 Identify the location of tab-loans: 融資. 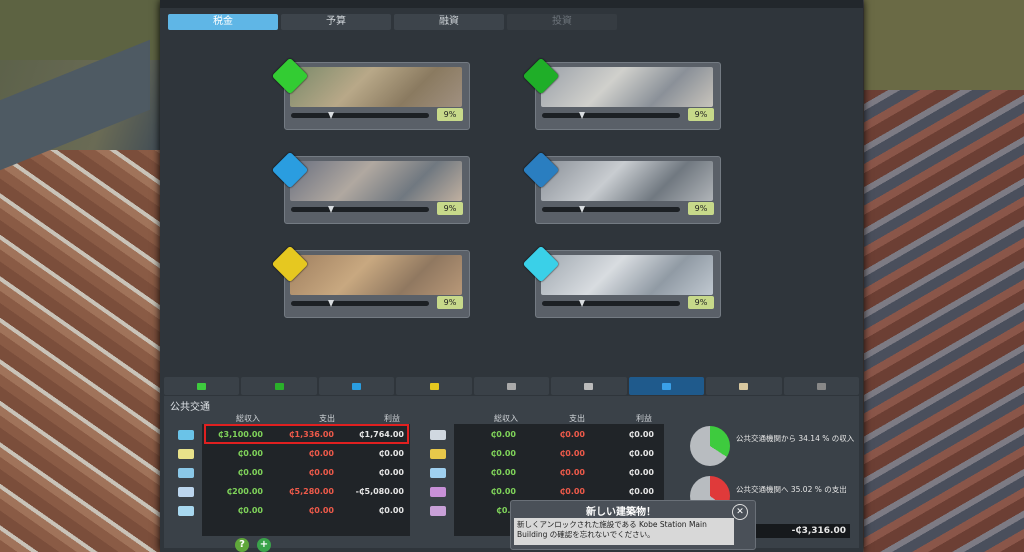
(449, 22).